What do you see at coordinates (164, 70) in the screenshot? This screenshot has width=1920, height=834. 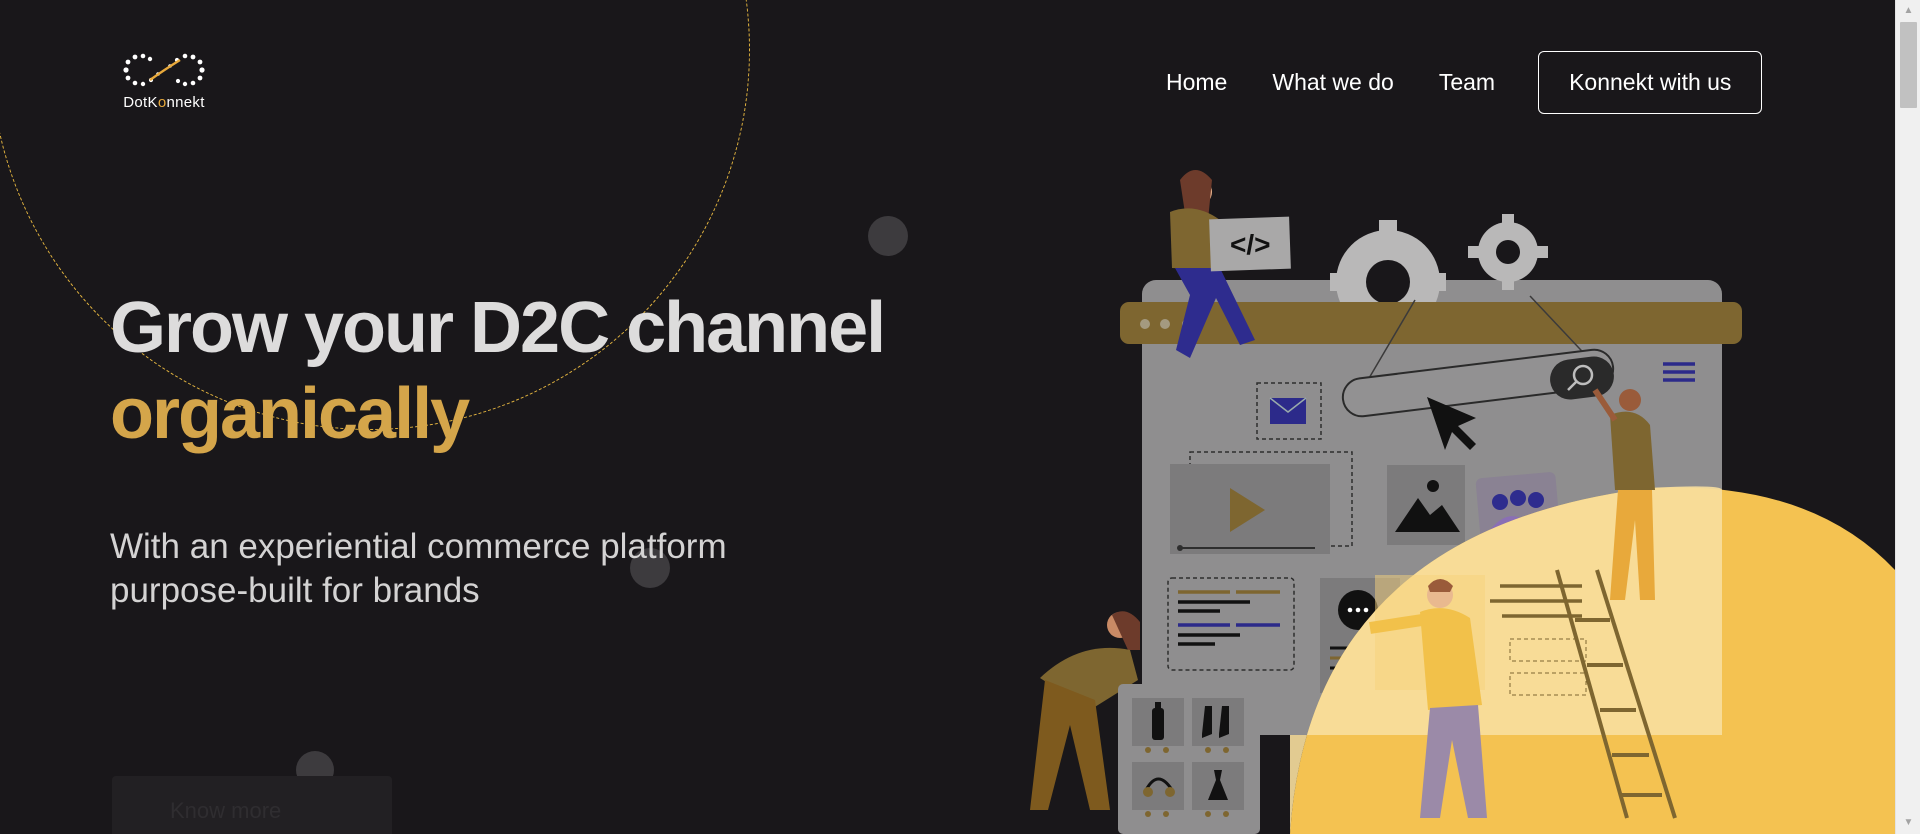 I see `infinity-dots-icon` at bounding box center [164, 70].